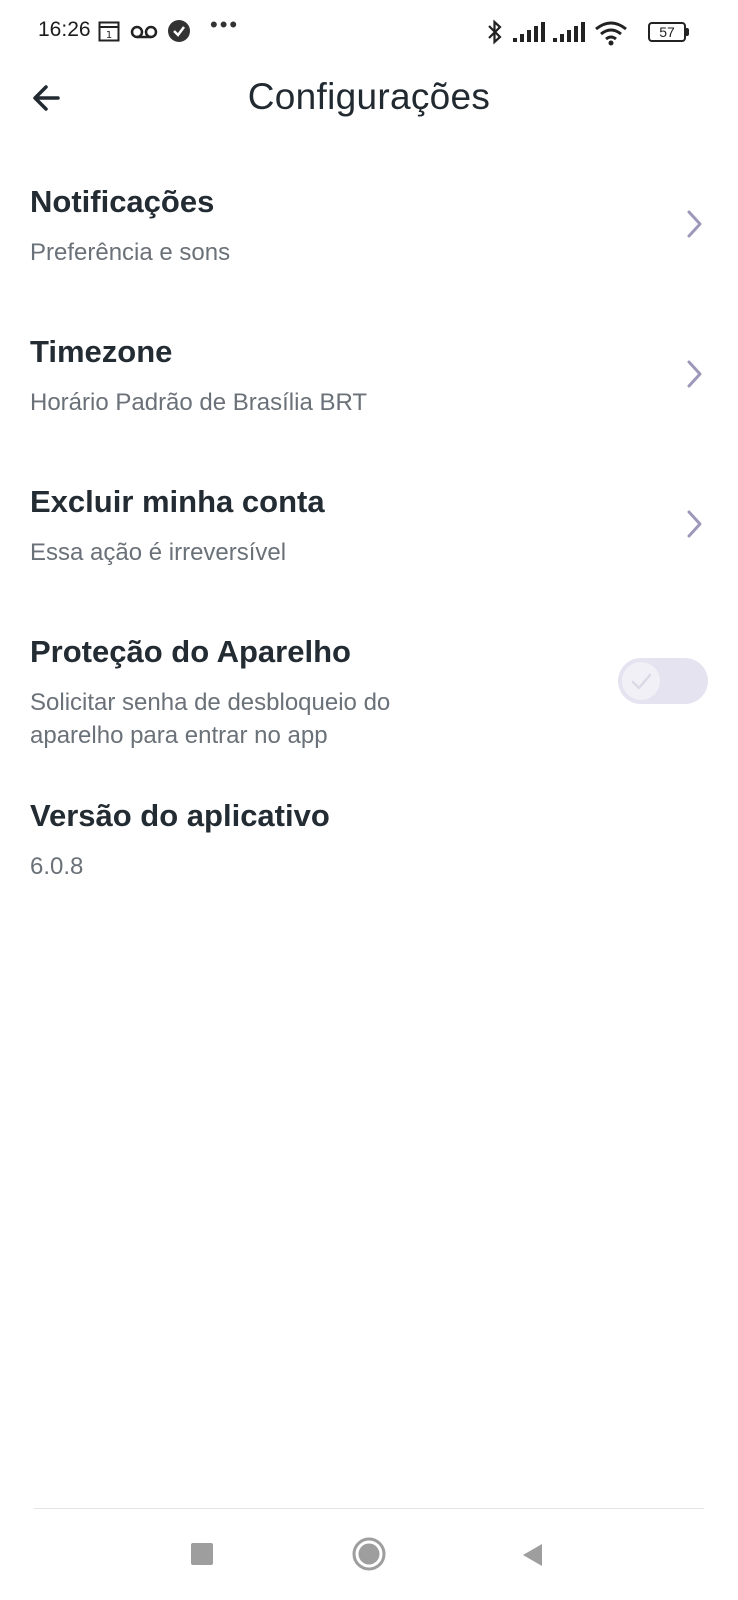  What do you see at coordinates (369, 32) in the screenshot?
I see `status-bar: 16:26 1 ••• 57` at bounding box center [369, 32].